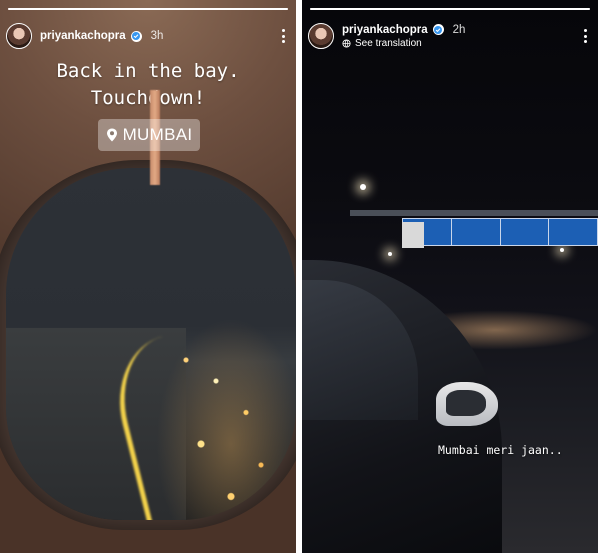 The image size is (598, 553). I want to click on caption-line-2: Touchdown!, so click(148, 98).